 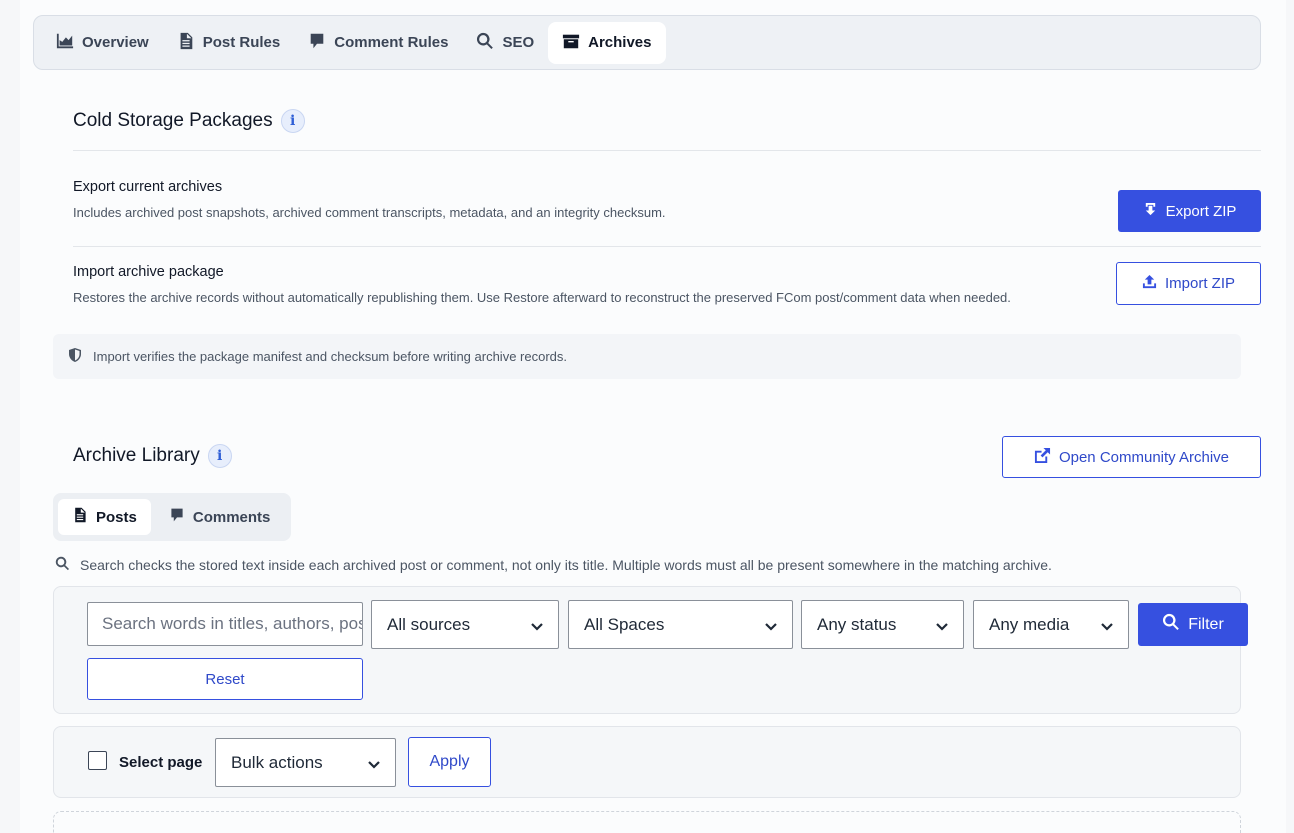 I want to click on status-select: Any status, so click(x=882, y=624).